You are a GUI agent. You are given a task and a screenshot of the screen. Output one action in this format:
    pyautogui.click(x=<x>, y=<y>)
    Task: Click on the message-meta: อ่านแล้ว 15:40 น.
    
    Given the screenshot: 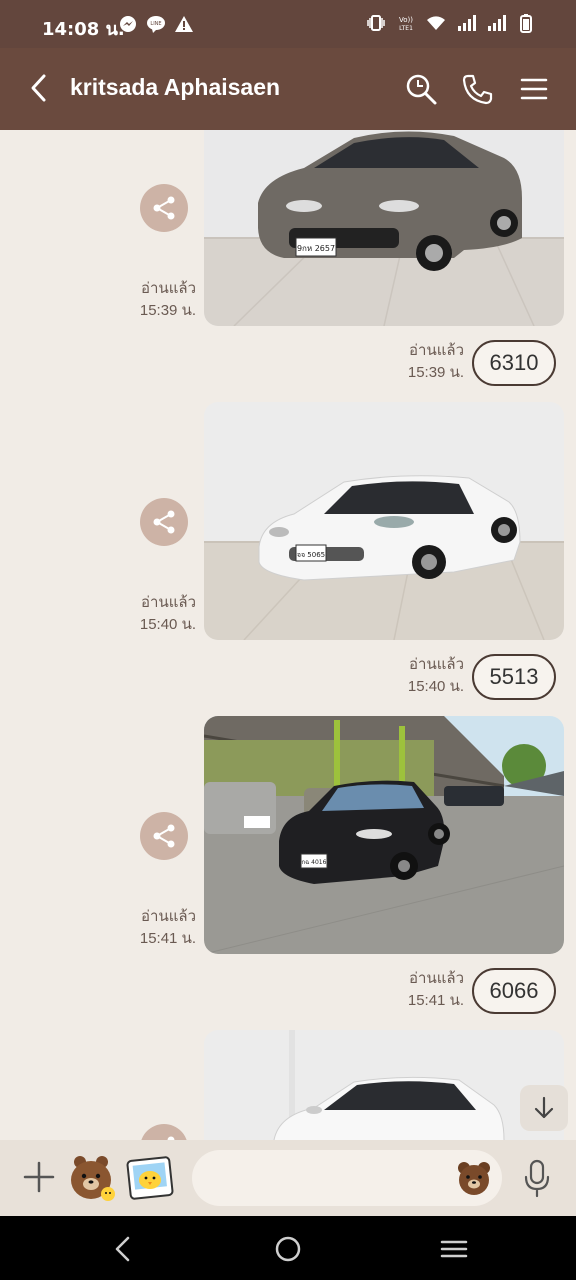 What is the action you would take?
    pyautogui.click(x=168, y=614)
    